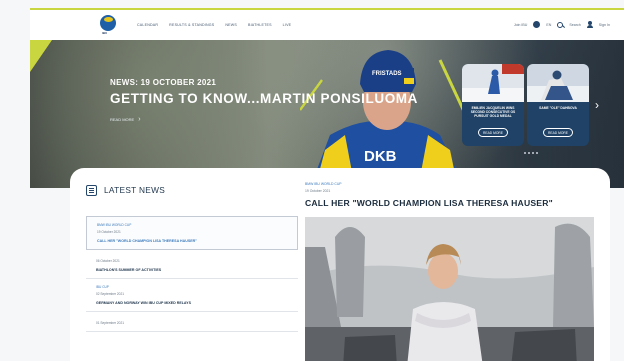  Describe the element at coordinates (192, 322) in the screenshot. I see `news-list-item: 01 September 2021` at that location.